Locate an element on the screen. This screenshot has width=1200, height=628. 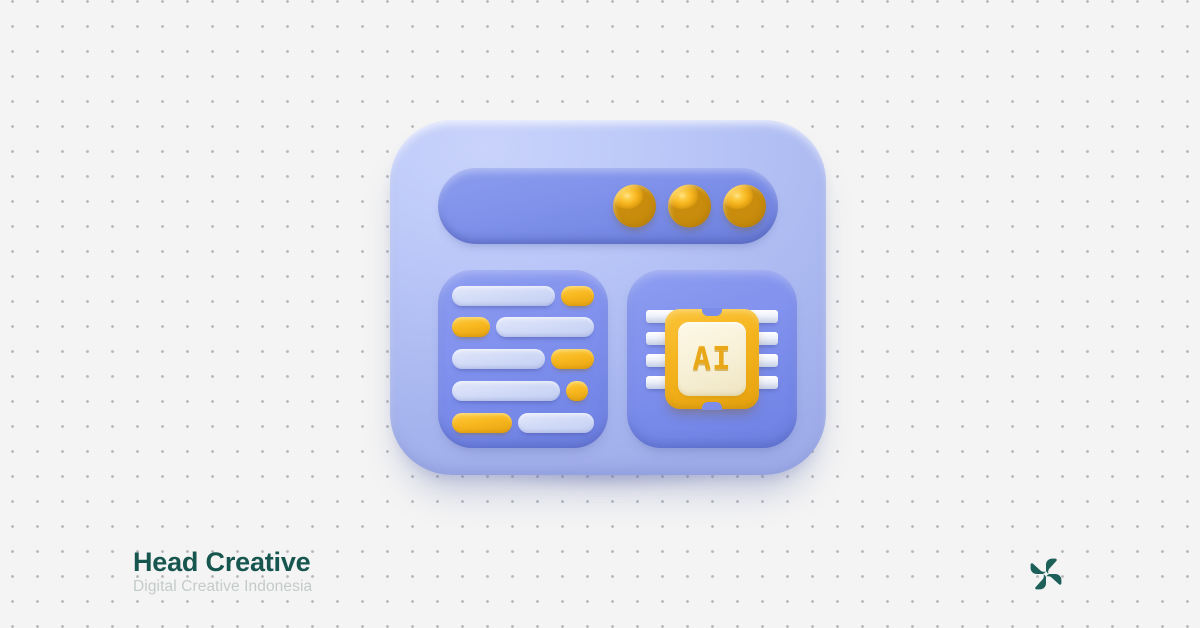
brand-block: Head Creative Digital Creative Indonesia is located at coordinates (223, 572).